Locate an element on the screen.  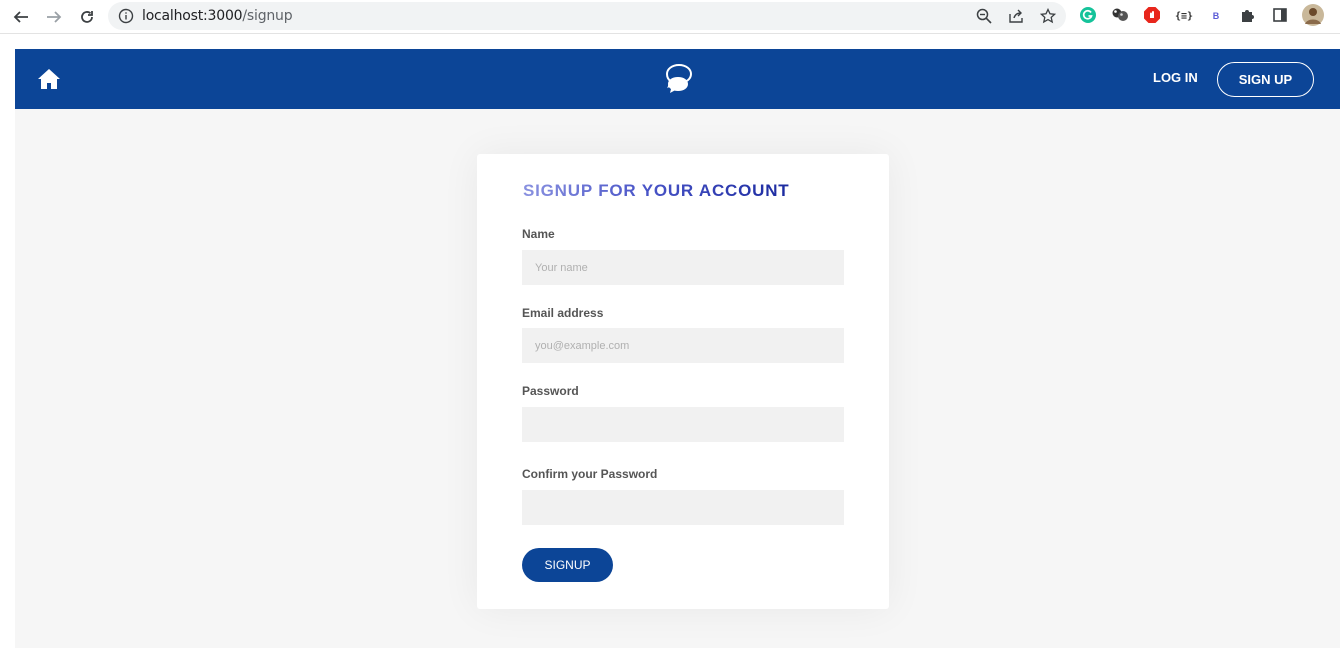
name-input is located at coordinates (683, 267).